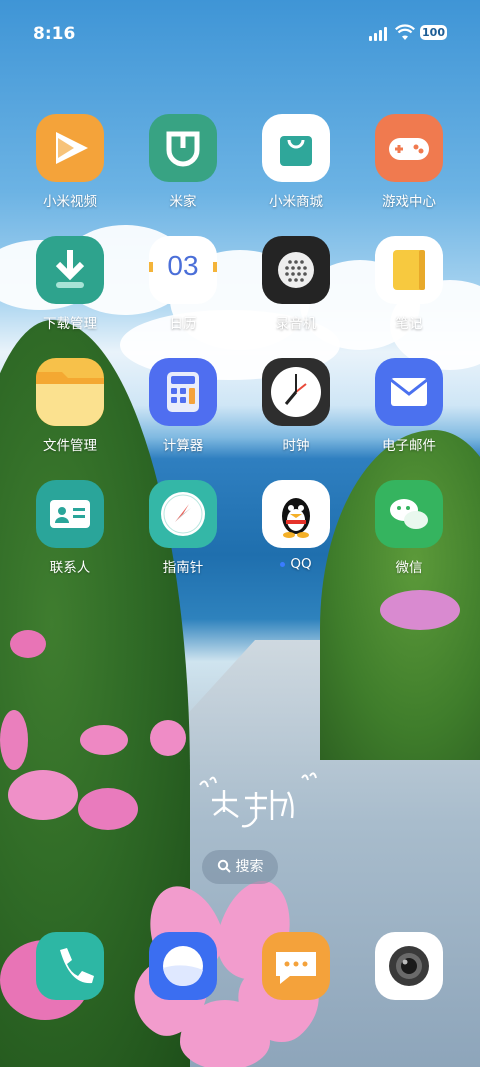 The width and height of the screenshot is (480, 1067). What do you see at coordinates (224, 862) in the screenshot?
I see `search-icon` at bounding box center [224, 862].